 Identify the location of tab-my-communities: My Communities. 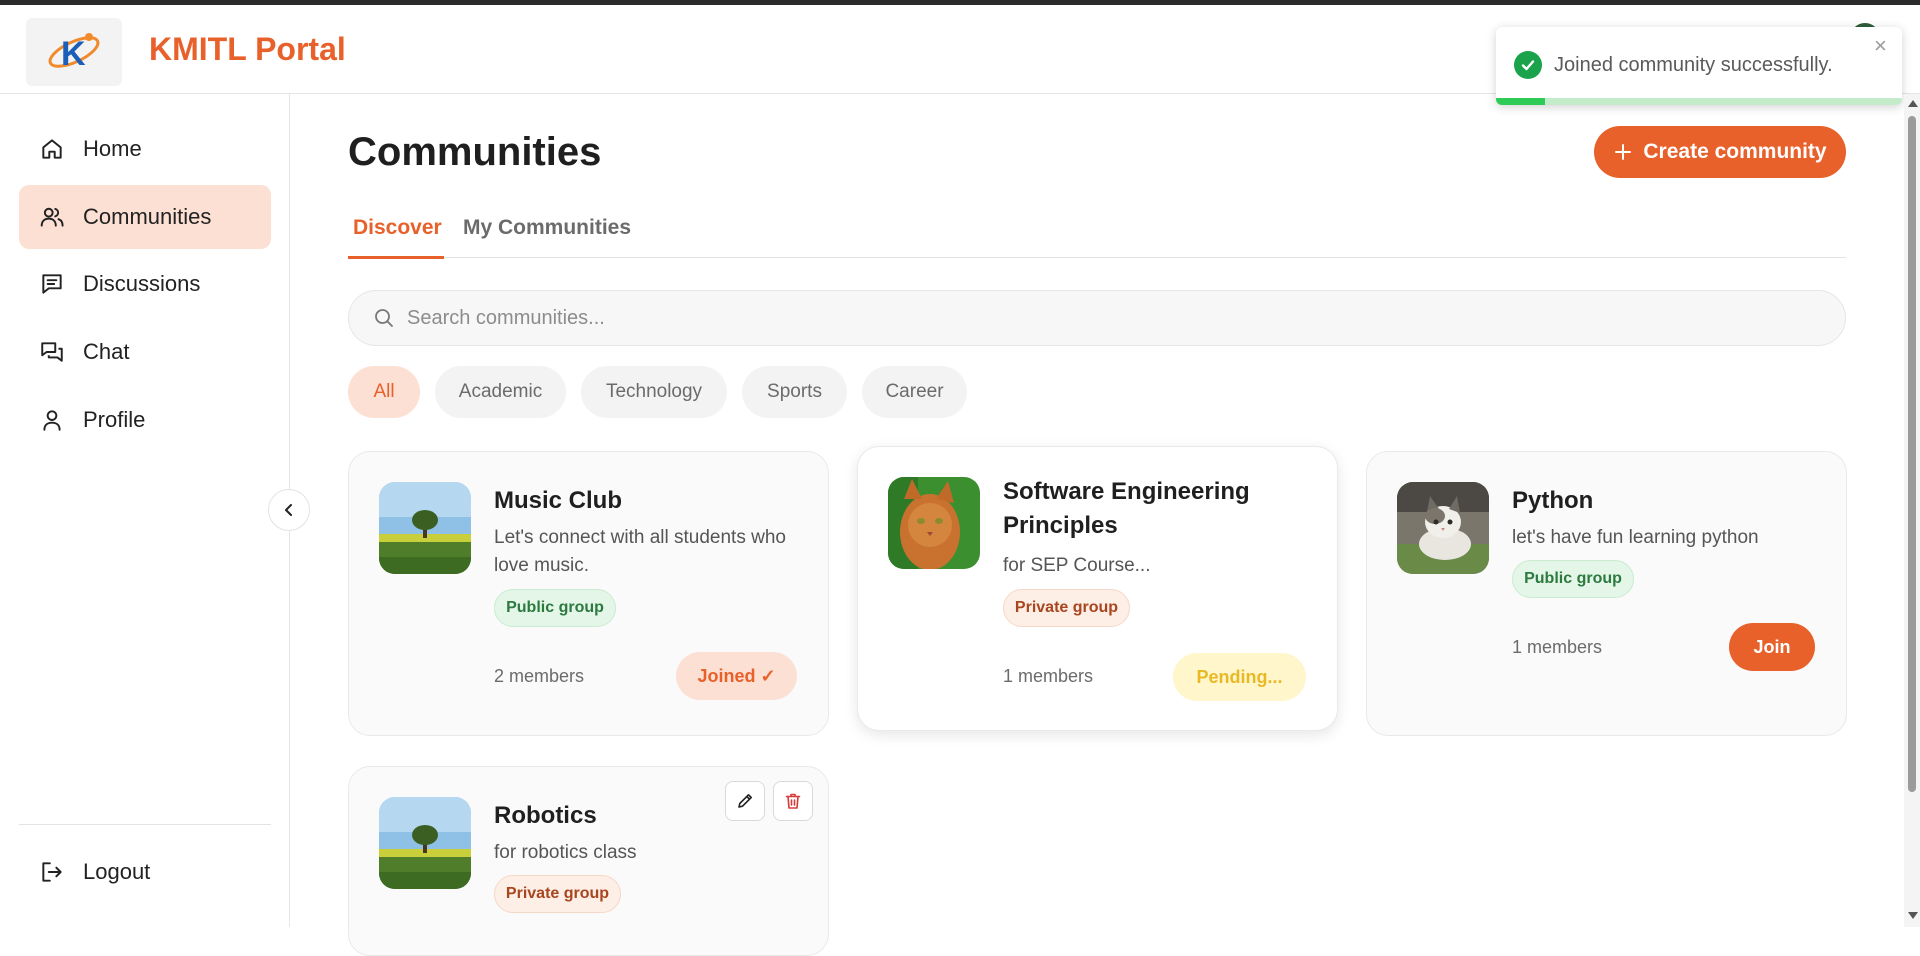
(547, 228).